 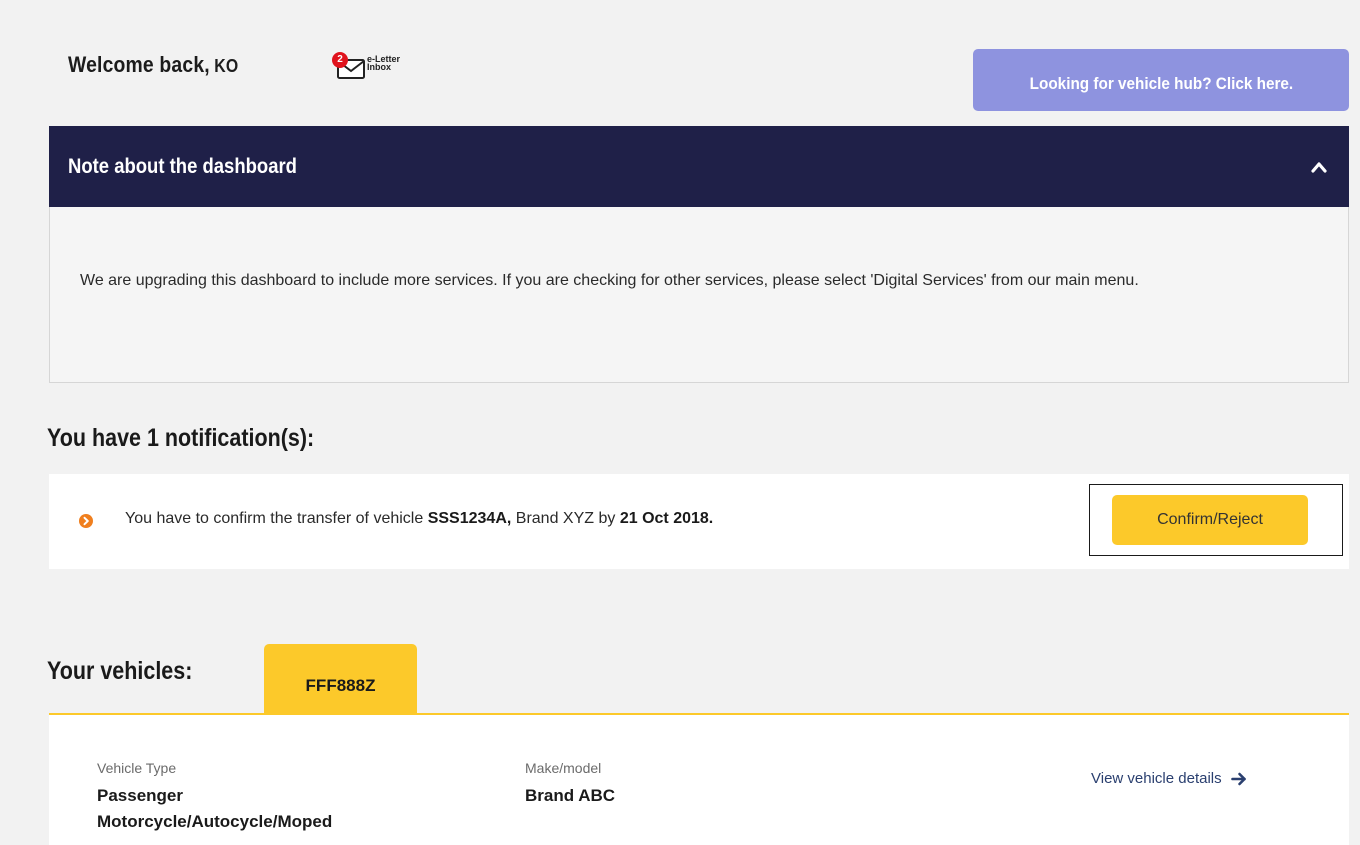 I want to click on make-model-label: Make/model, so click(x=563, y=768).